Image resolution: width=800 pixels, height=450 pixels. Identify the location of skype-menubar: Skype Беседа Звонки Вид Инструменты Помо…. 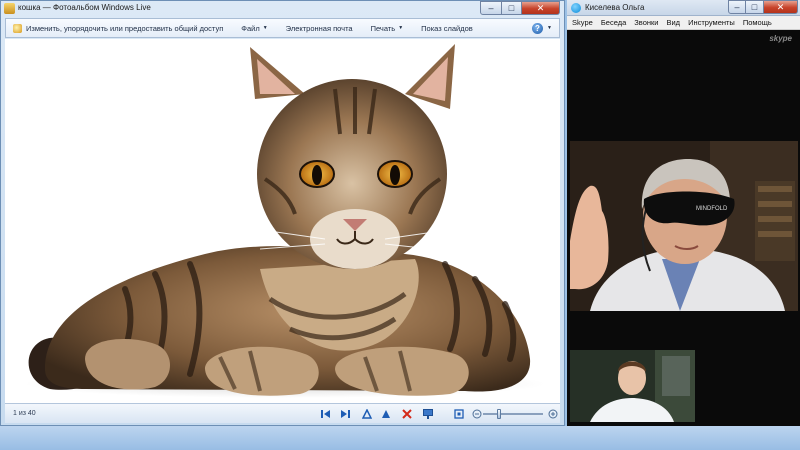
(683, 23).